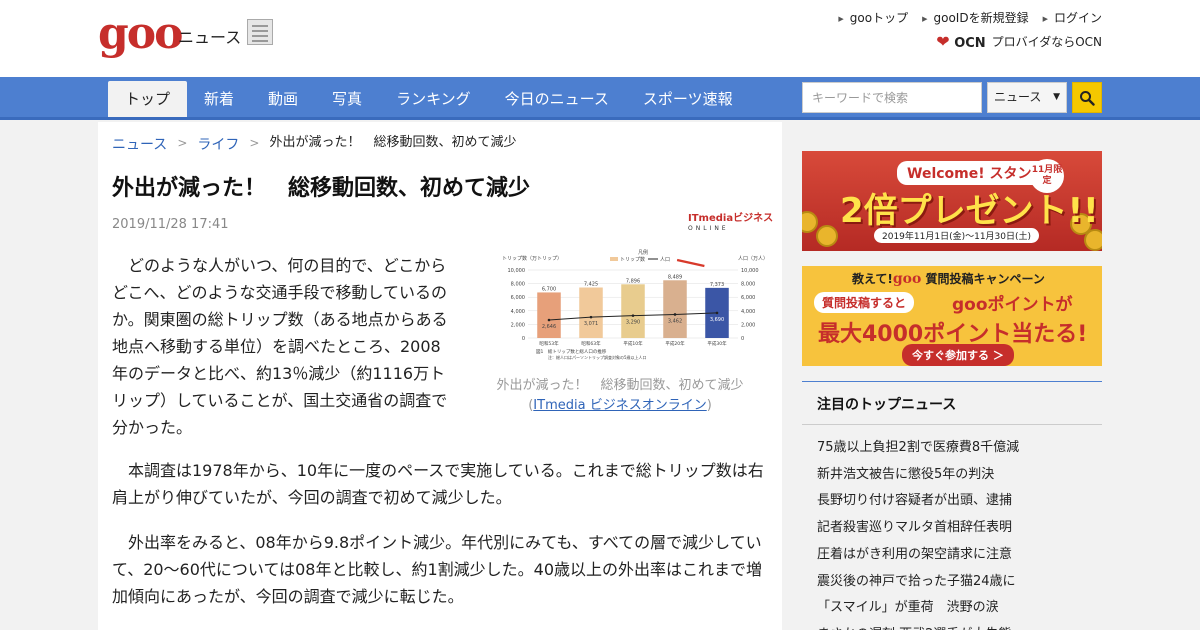 This screenshot has width=1200, height=630. I want to click on legend-title: 凡例, so click(643, 252).